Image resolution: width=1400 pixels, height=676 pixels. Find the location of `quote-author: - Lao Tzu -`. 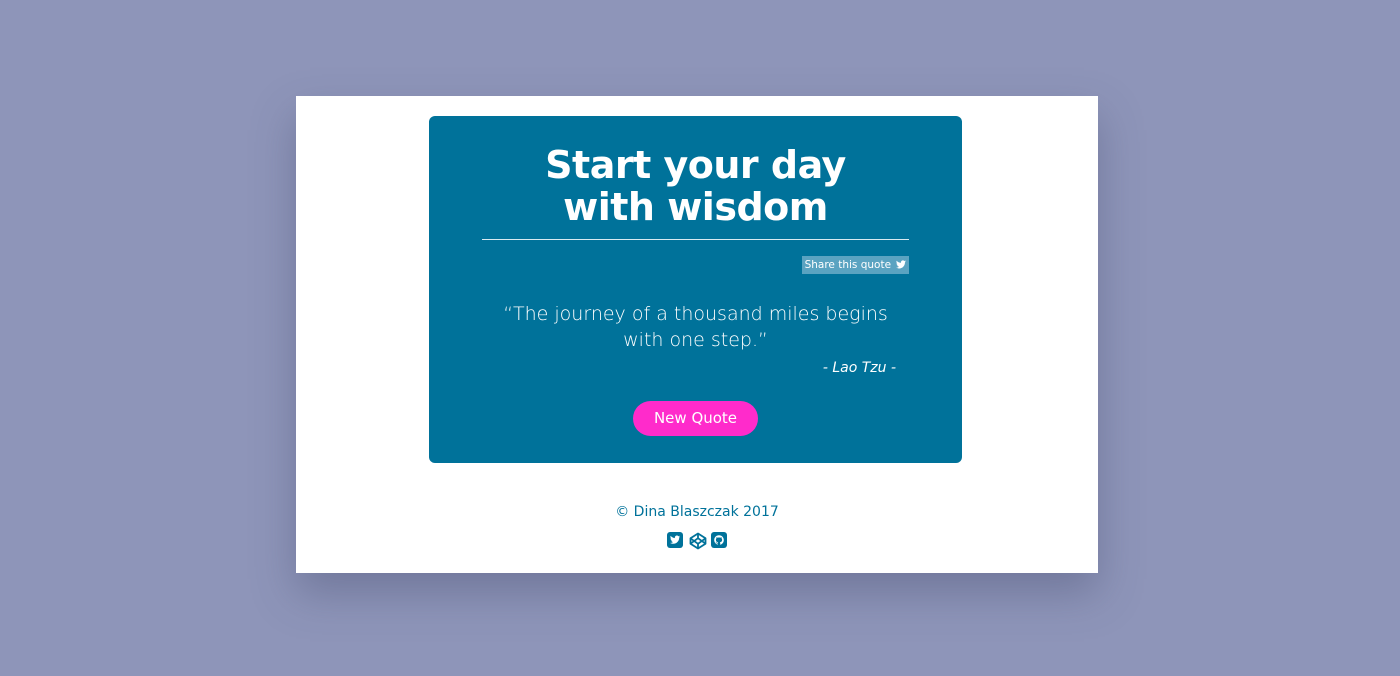

quote-author: - Lao Tzu - is located at coordinates (859, 368).